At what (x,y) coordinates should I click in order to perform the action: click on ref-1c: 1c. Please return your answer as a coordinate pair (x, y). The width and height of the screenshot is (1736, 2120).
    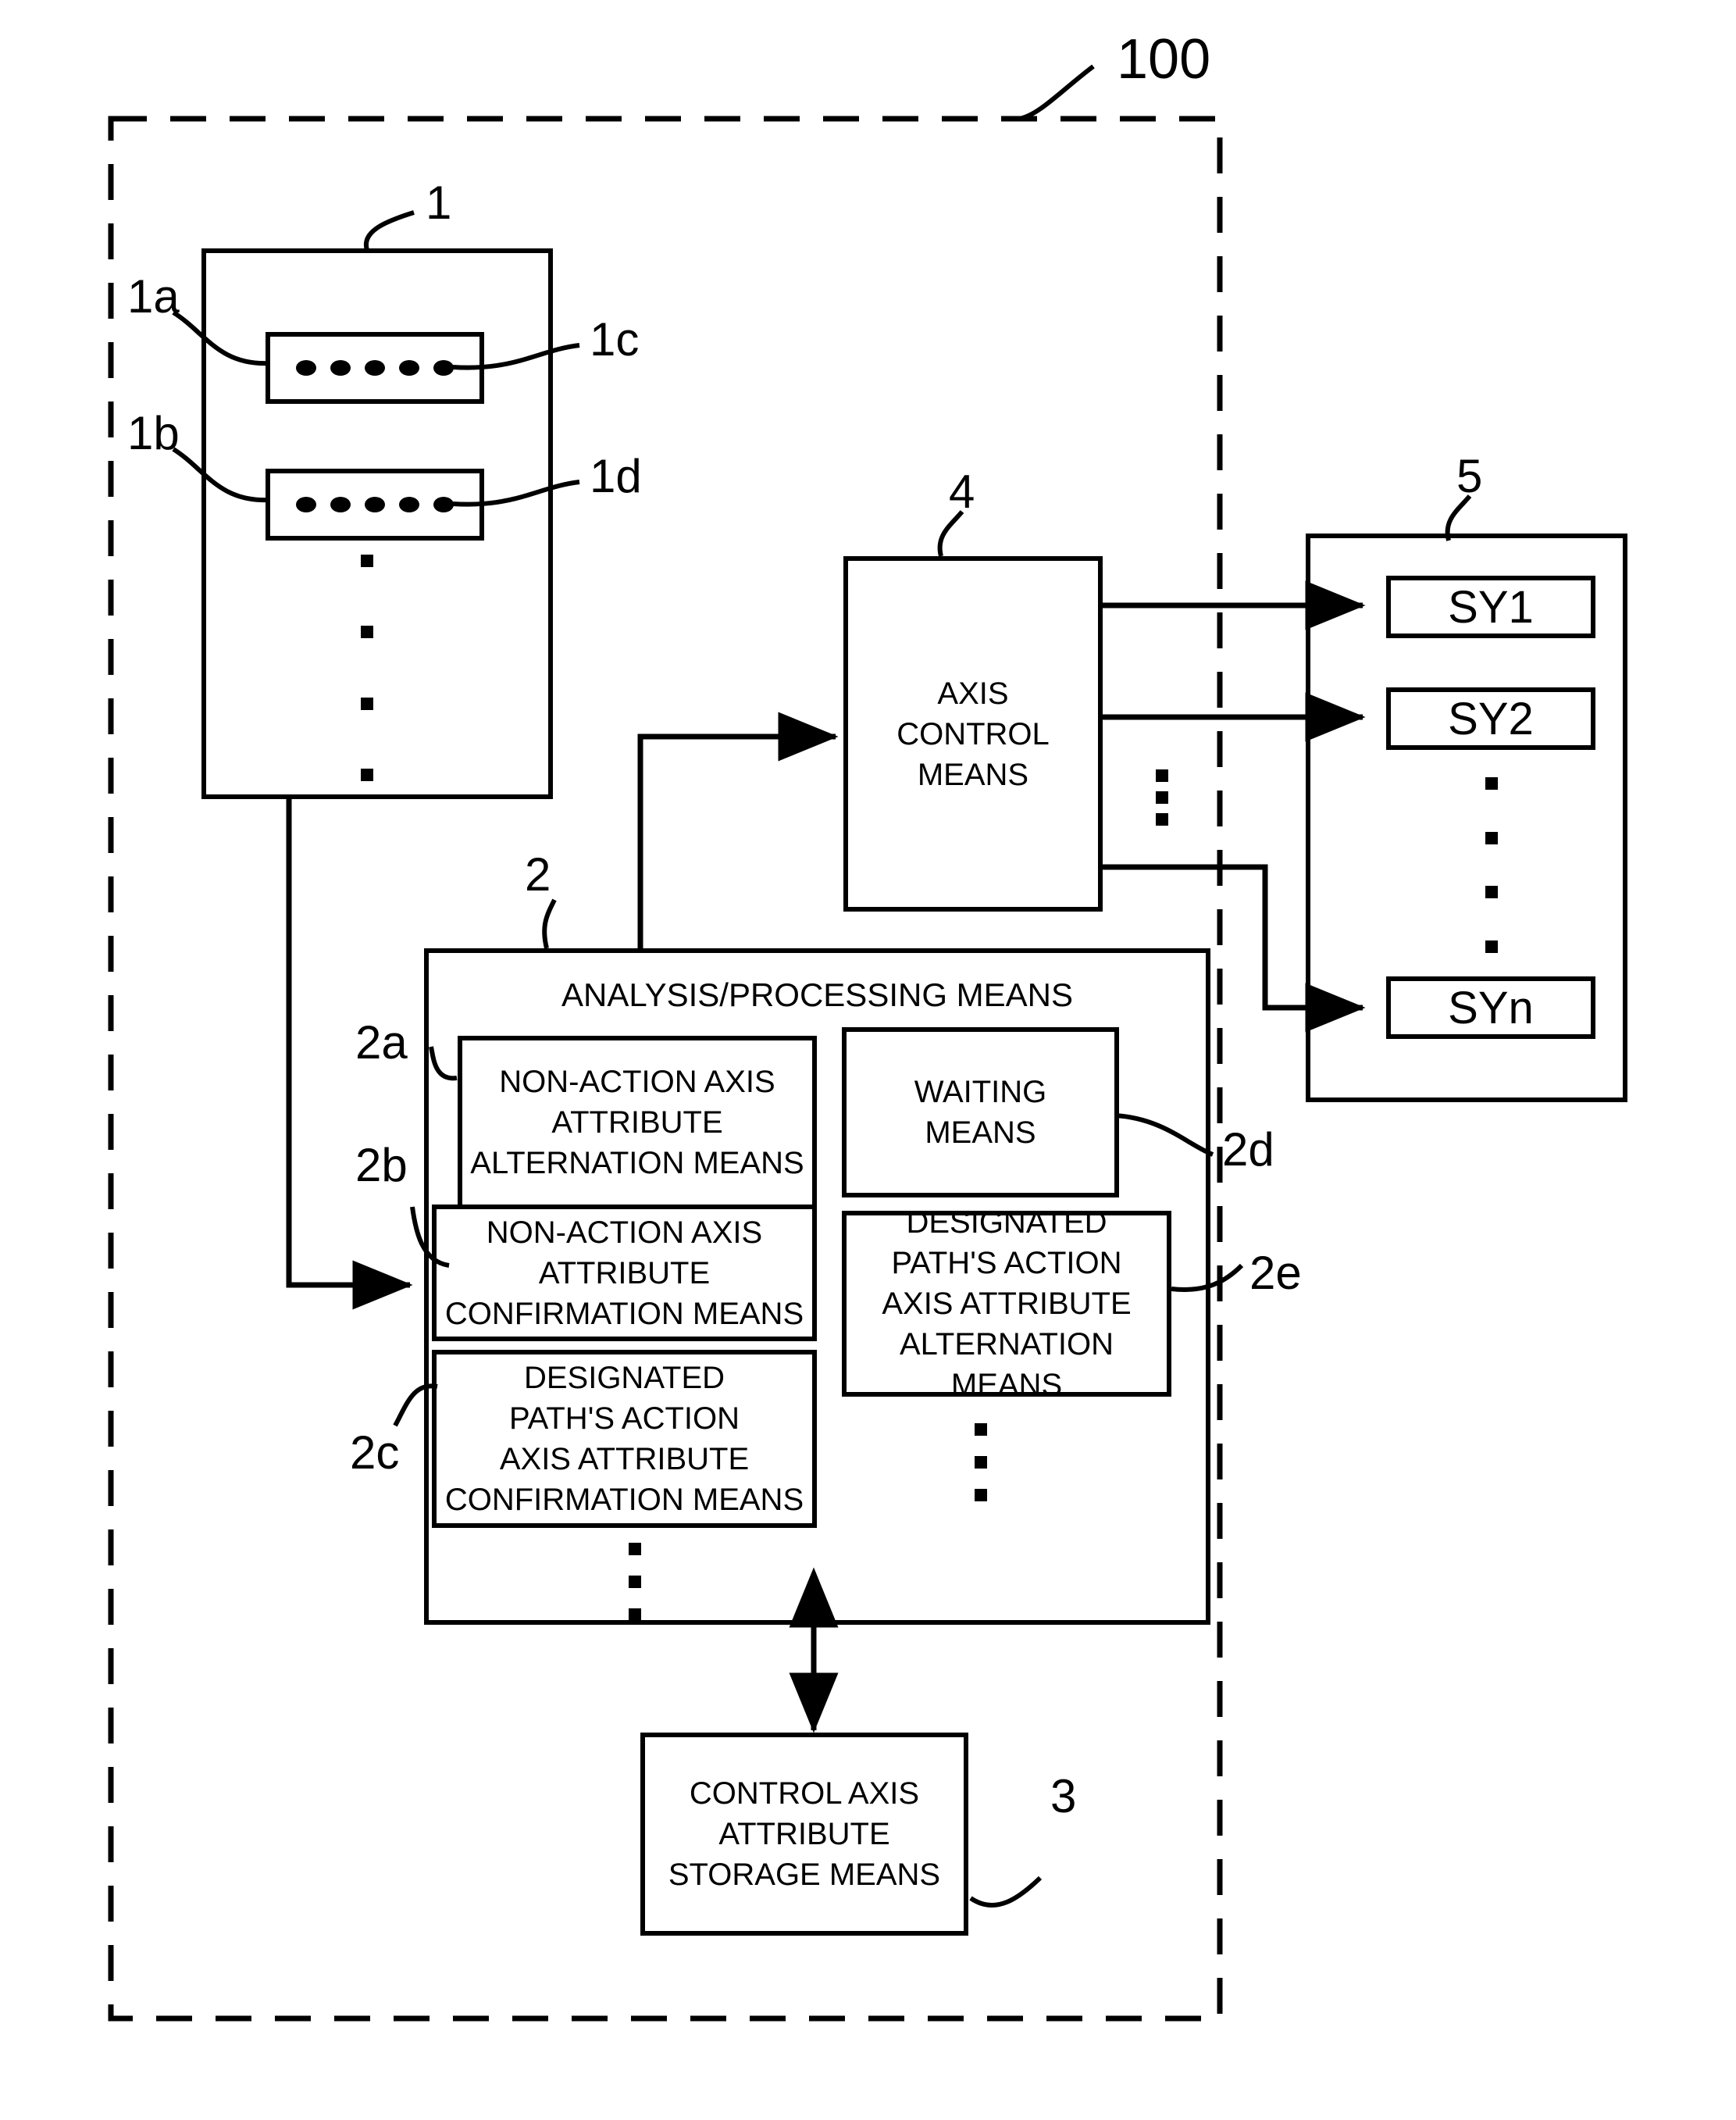
    Looking at the image, I should click on (615, 339).